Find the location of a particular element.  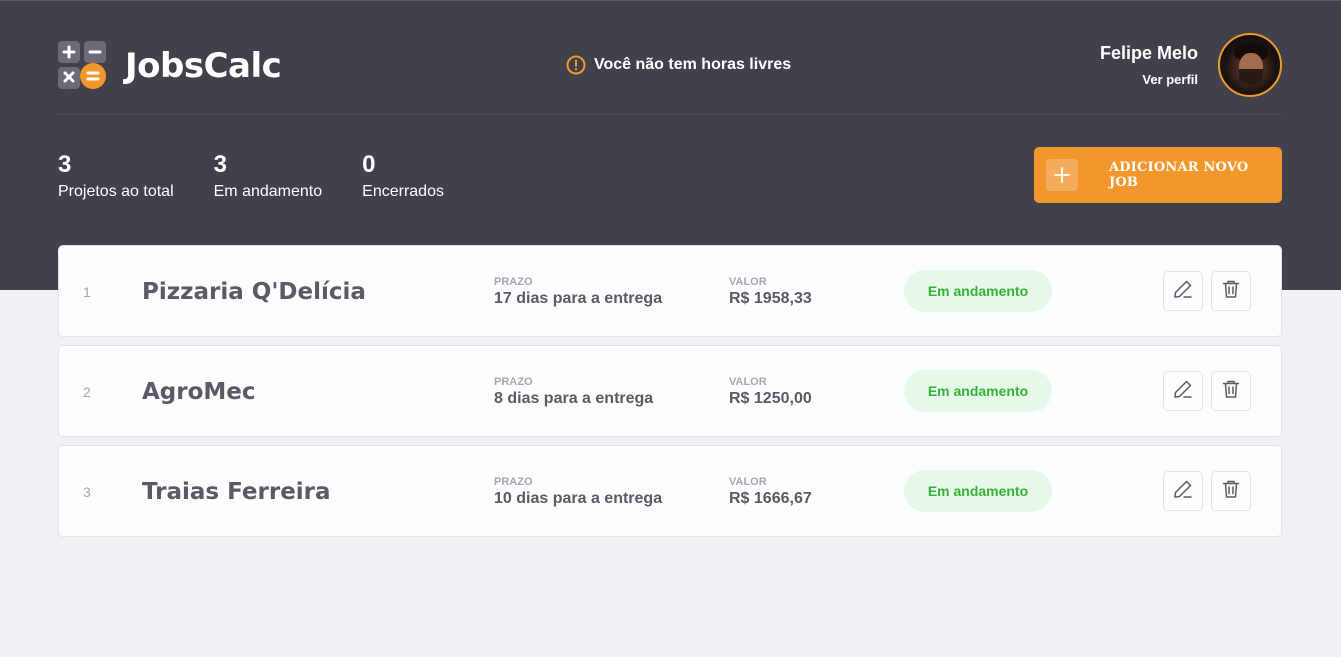

deadline-value: 17 dias para a entrega is located at coordinates (578, 298).